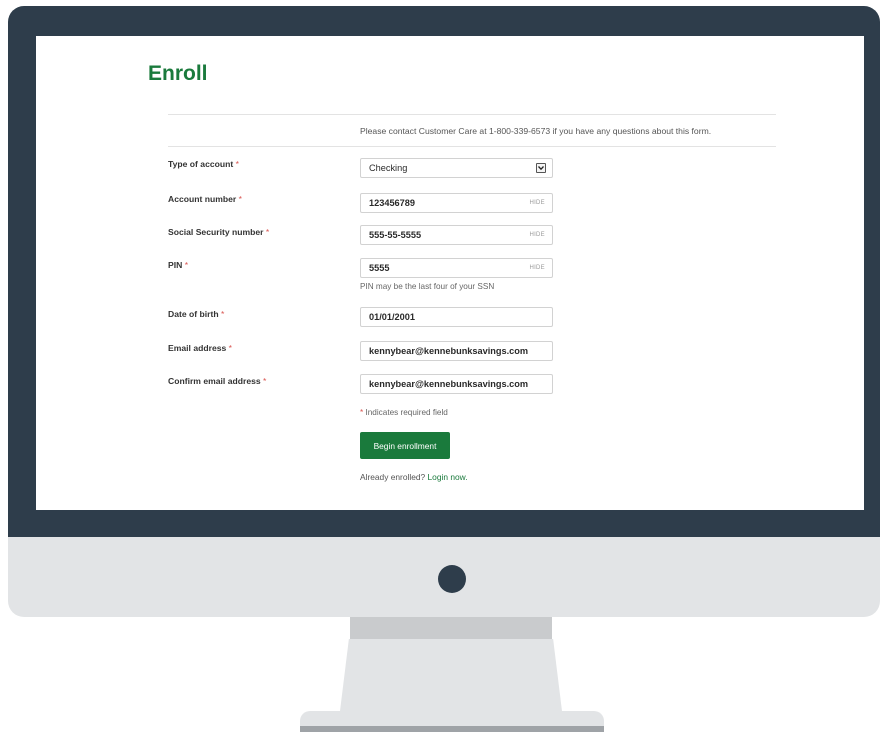  Describe the element at coordinates (200, 348) in the screenshot. I see `email-label: Email address *` at that location.